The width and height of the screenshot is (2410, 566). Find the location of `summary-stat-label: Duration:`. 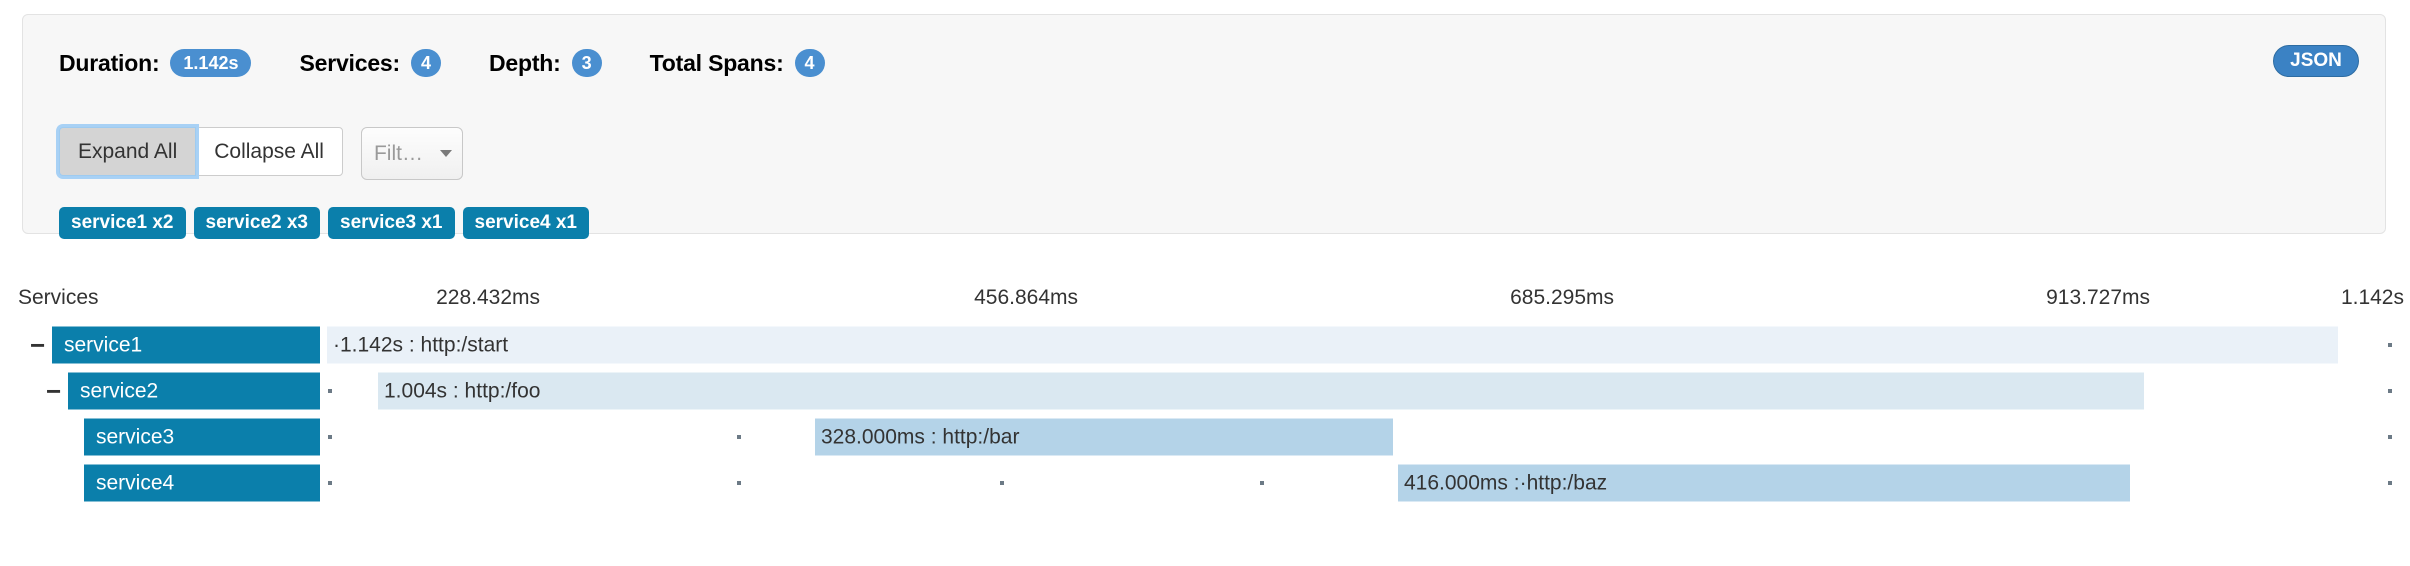

summary-stat-label: Duration: is located at coordinates (109, 62).